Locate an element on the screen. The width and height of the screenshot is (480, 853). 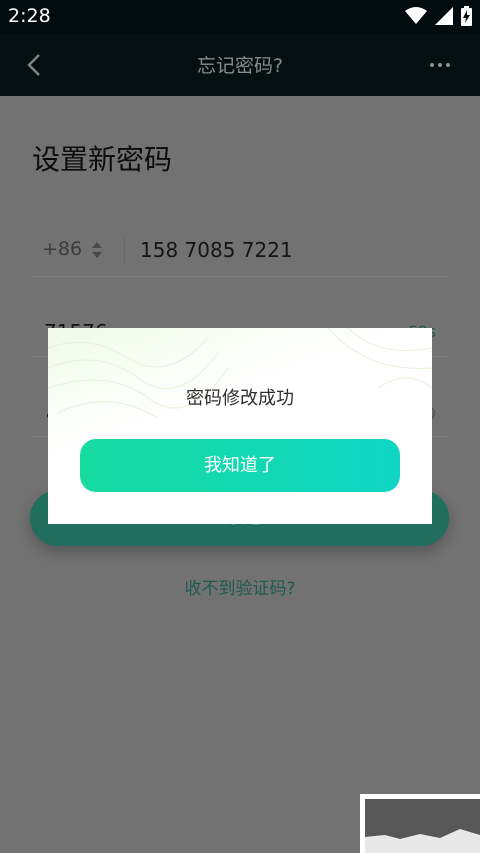
phone-row: +86 158 7085 7221 is located at coordinates (240, 250).